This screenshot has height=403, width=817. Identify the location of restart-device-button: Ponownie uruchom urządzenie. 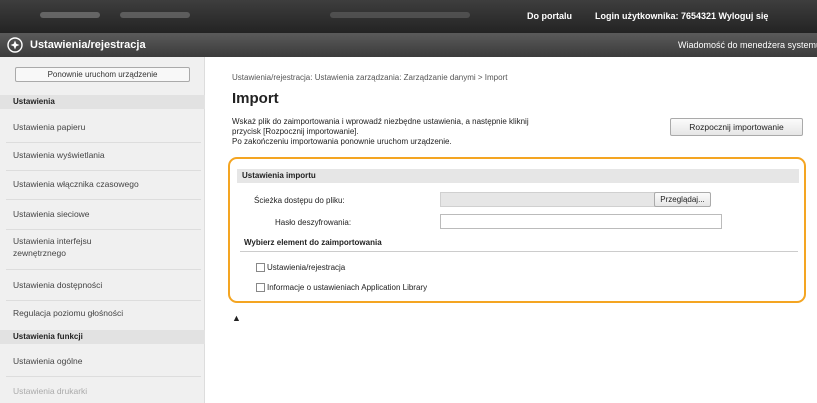
(102, 74).